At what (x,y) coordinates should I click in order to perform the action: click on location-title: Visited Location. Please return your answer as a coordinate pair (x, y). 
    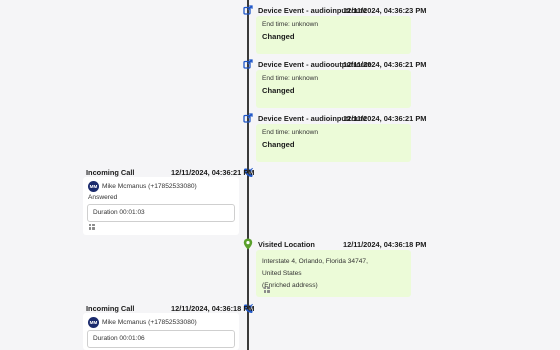
    Looking at the image, I should click on (286, 244).